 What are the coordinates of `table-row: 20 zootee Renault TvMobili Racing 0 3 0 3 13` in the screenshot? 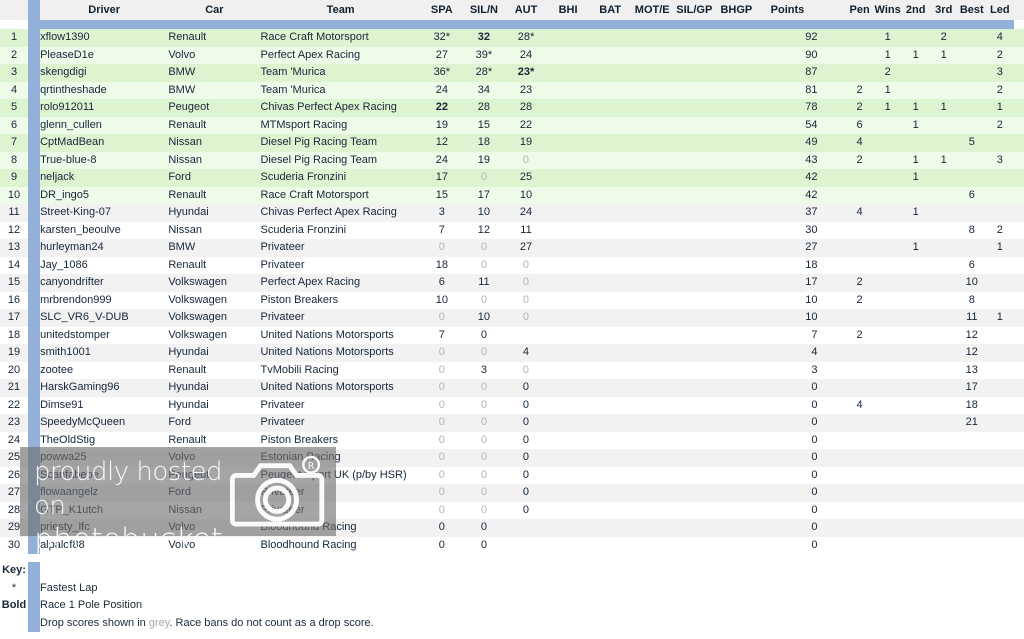 It's located at (512, 370).